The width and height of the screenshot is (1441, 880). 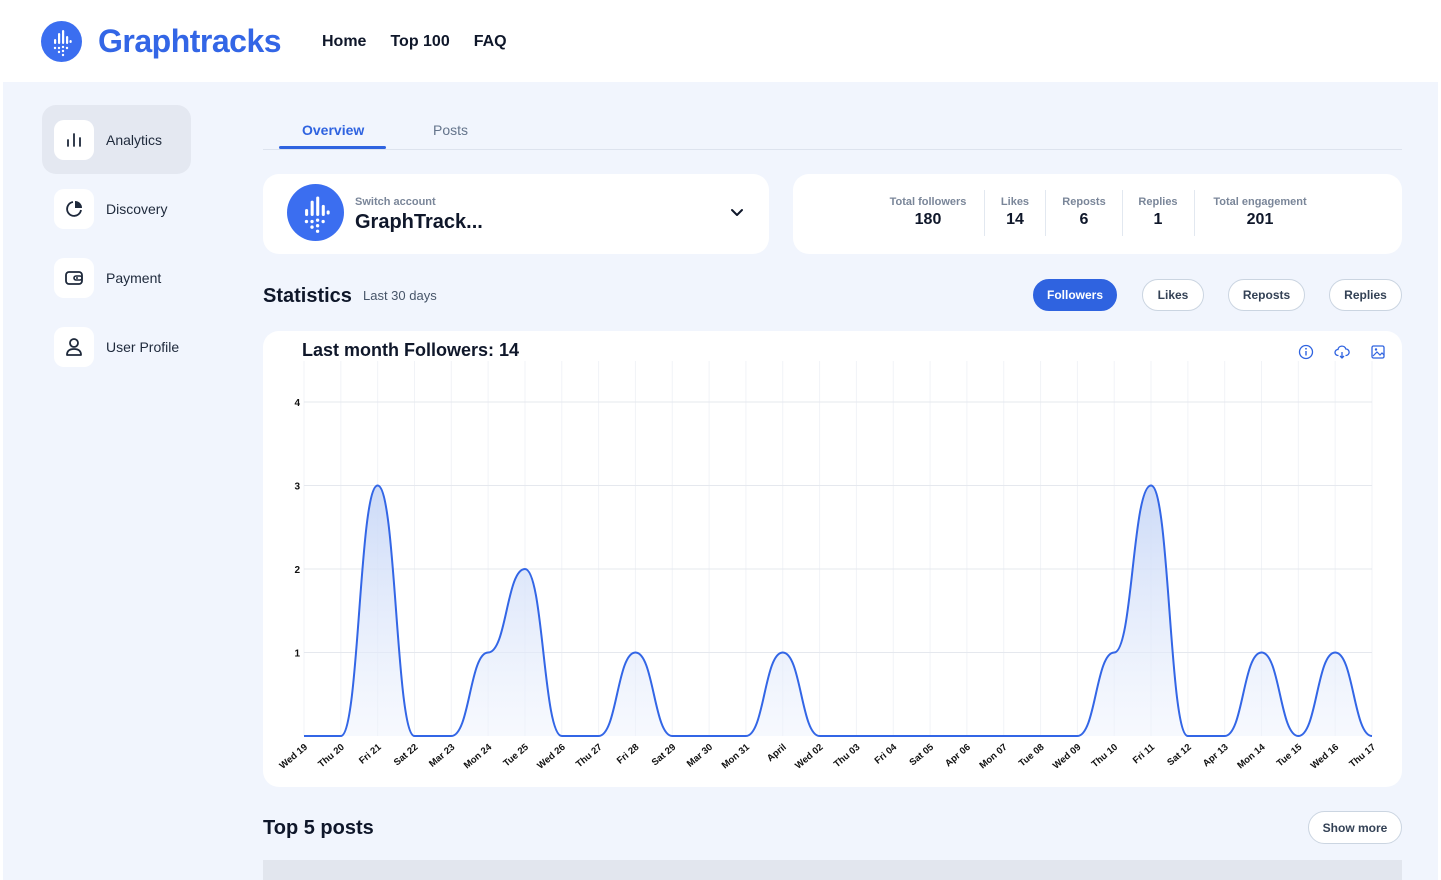 I want to click on x-tick-label: Apr 13, so click(x=1216, y=755).